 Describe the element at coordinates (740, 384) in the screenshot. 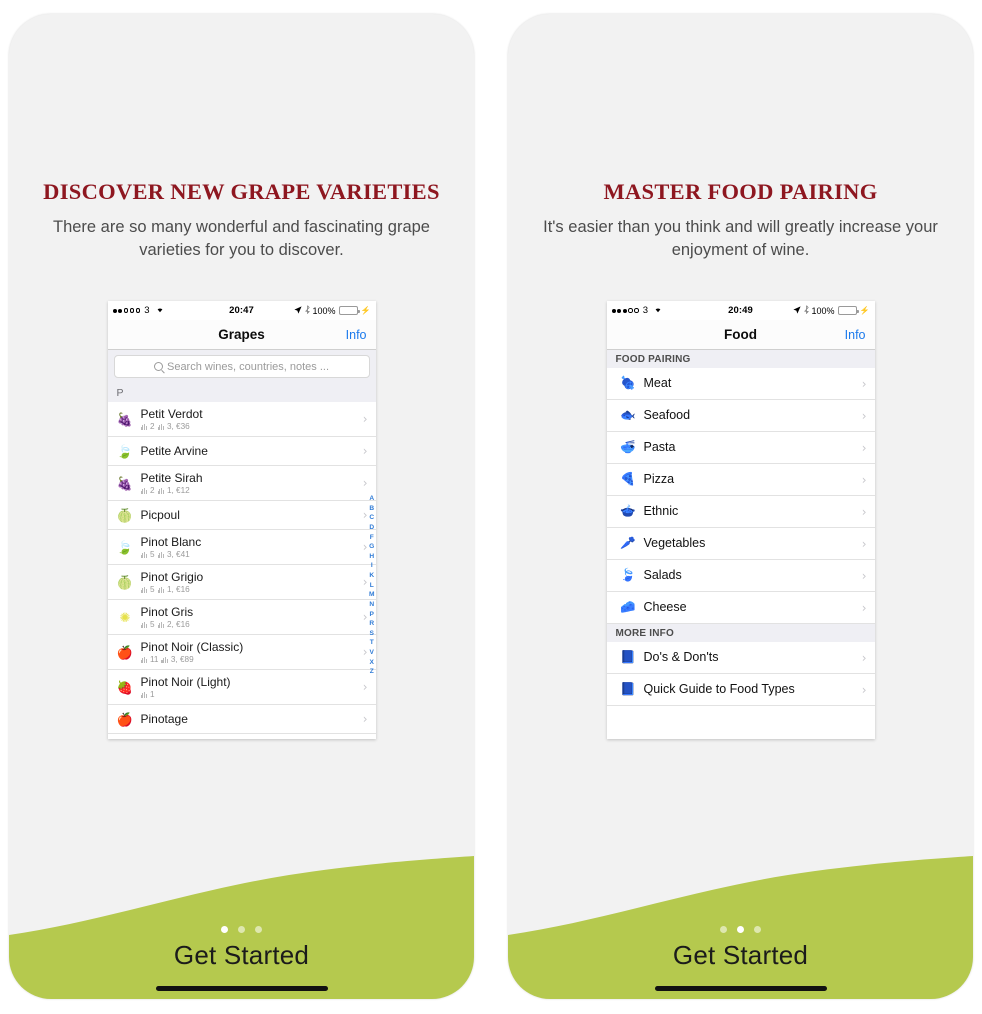

I see `food-row: 🍖 Meat ›` at that location.